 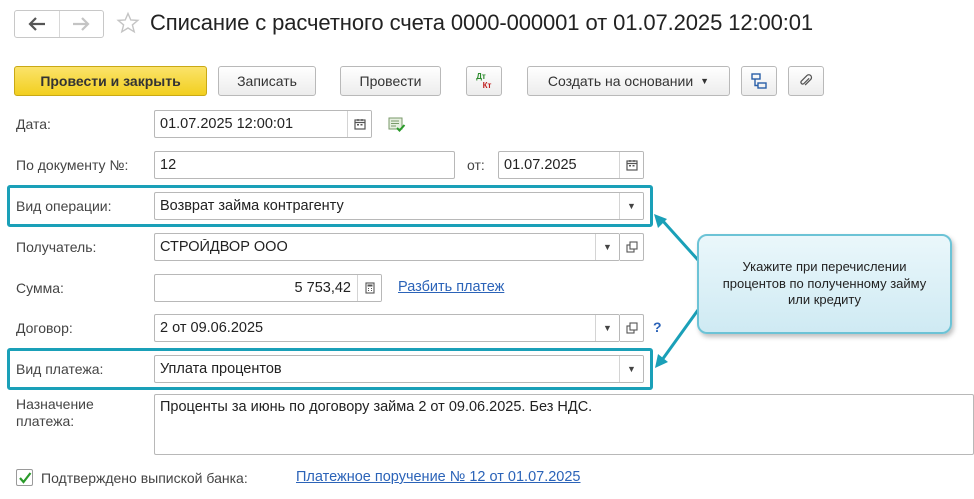 What do you see at coordinates (397, 125) in the screenshot?
I see `edit-checklist-icon` at bounding box center [397, 125].